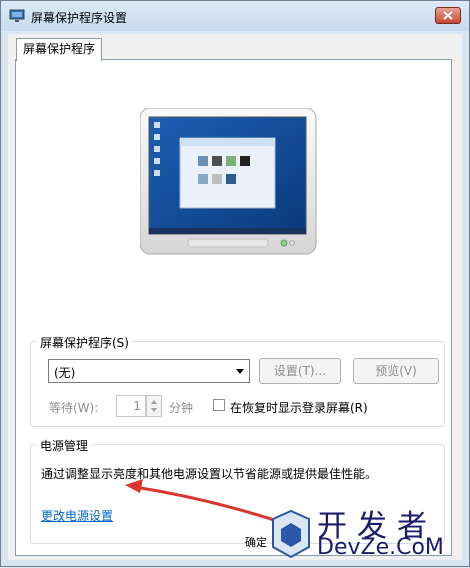  Describe the element at coordinates (204, 502) in the screenshot. I see `annotation-arrow` at that location.